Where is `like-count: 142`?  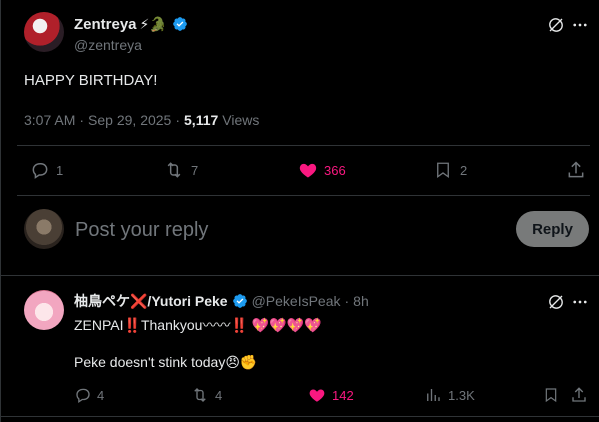 like-count: 142 is located at coordinates (343, 395).